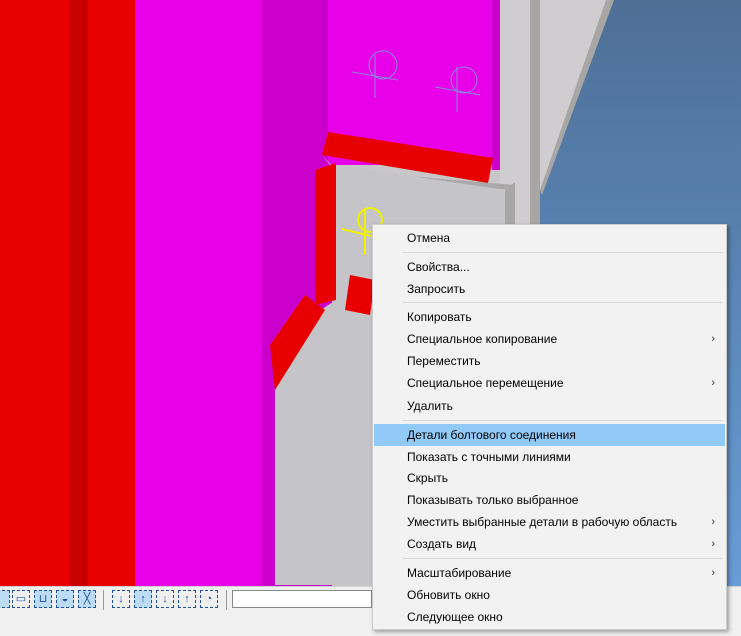 This screenshot has width=741, height=636. I want to click on select-weld-button: ◒, so click(65, 599).